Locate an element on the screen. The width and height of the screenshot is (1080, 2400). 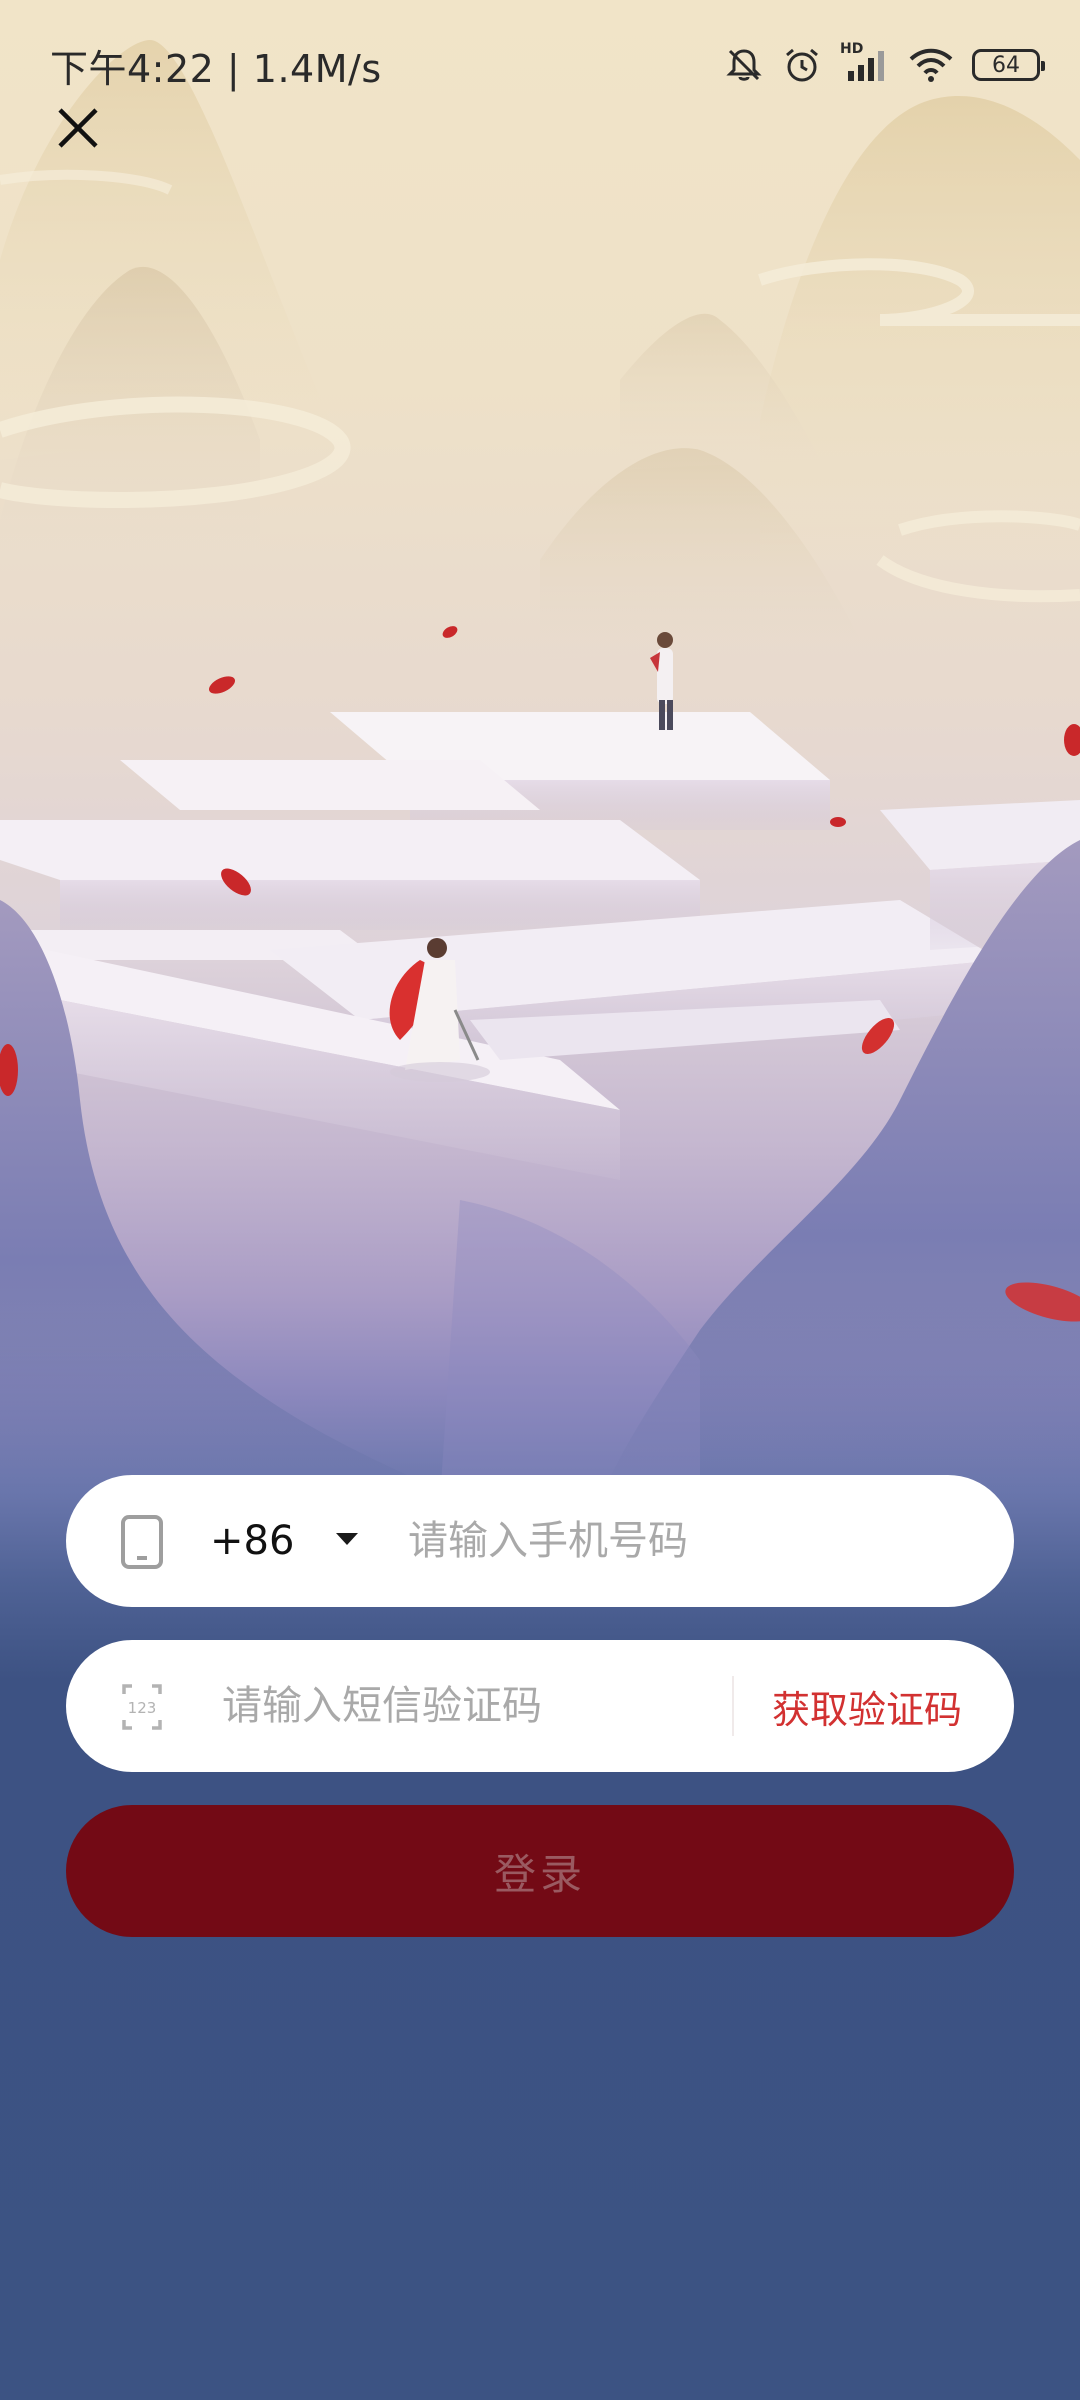
get-code-button: 获取验证码 is located at coordinates (867, 1706).